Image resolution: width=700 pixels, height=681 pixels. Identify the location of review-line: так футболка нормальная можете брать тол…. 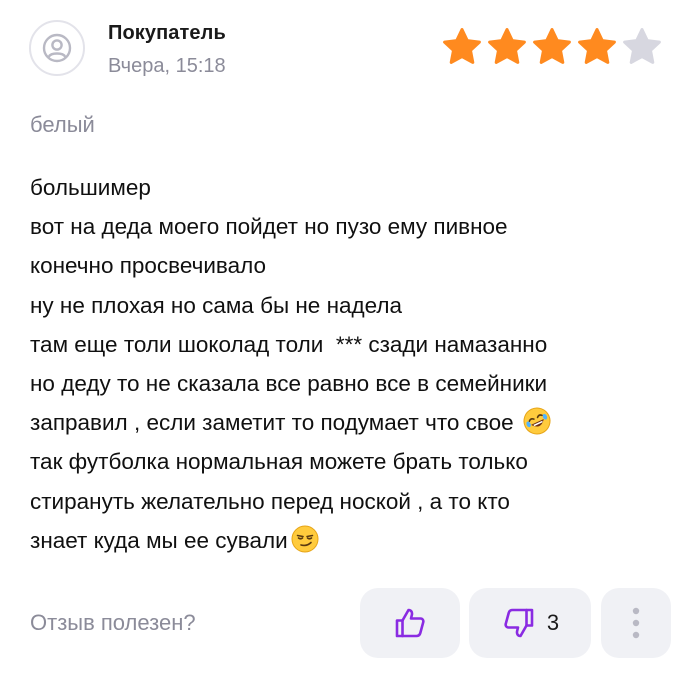
(279, 462).